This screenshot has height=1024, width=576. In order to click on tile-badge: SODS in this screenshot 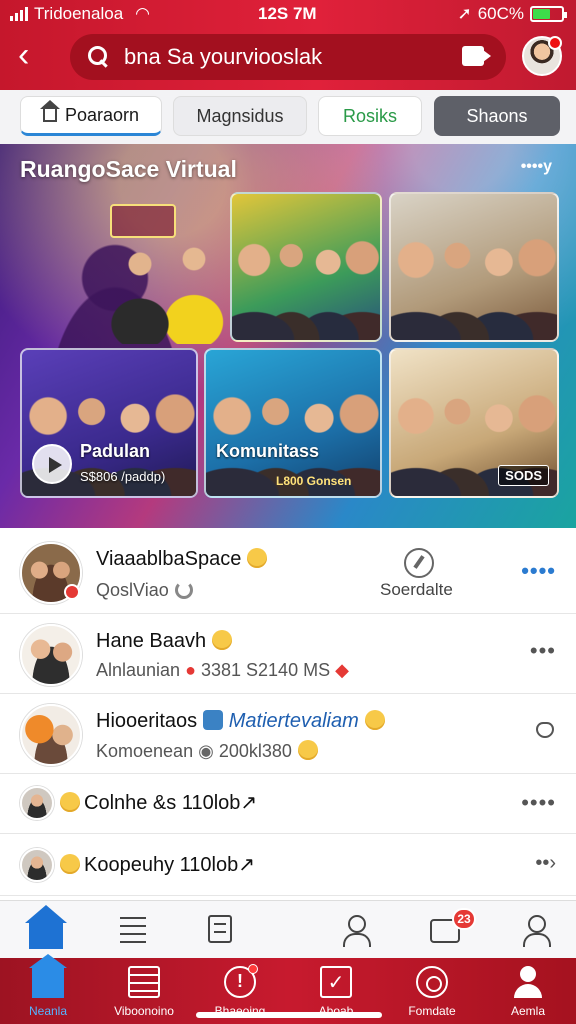, I will do `click(523, 475)`.